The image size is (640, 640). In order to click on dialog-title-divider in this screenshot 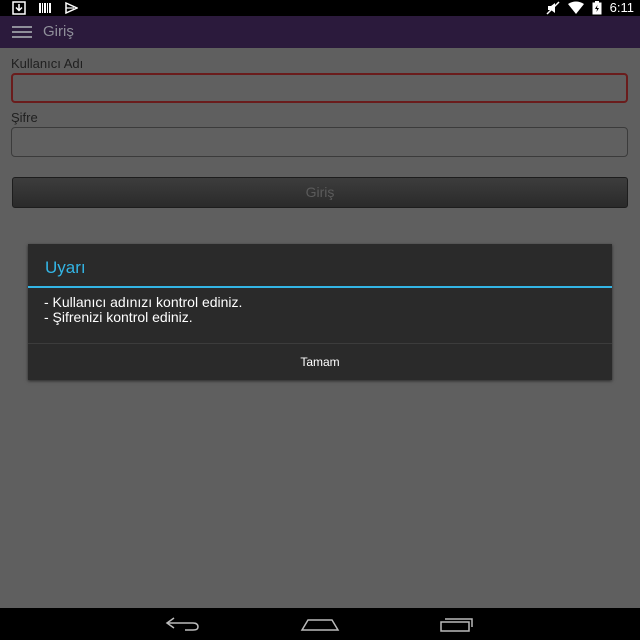, I will do `click(320, 287)`.